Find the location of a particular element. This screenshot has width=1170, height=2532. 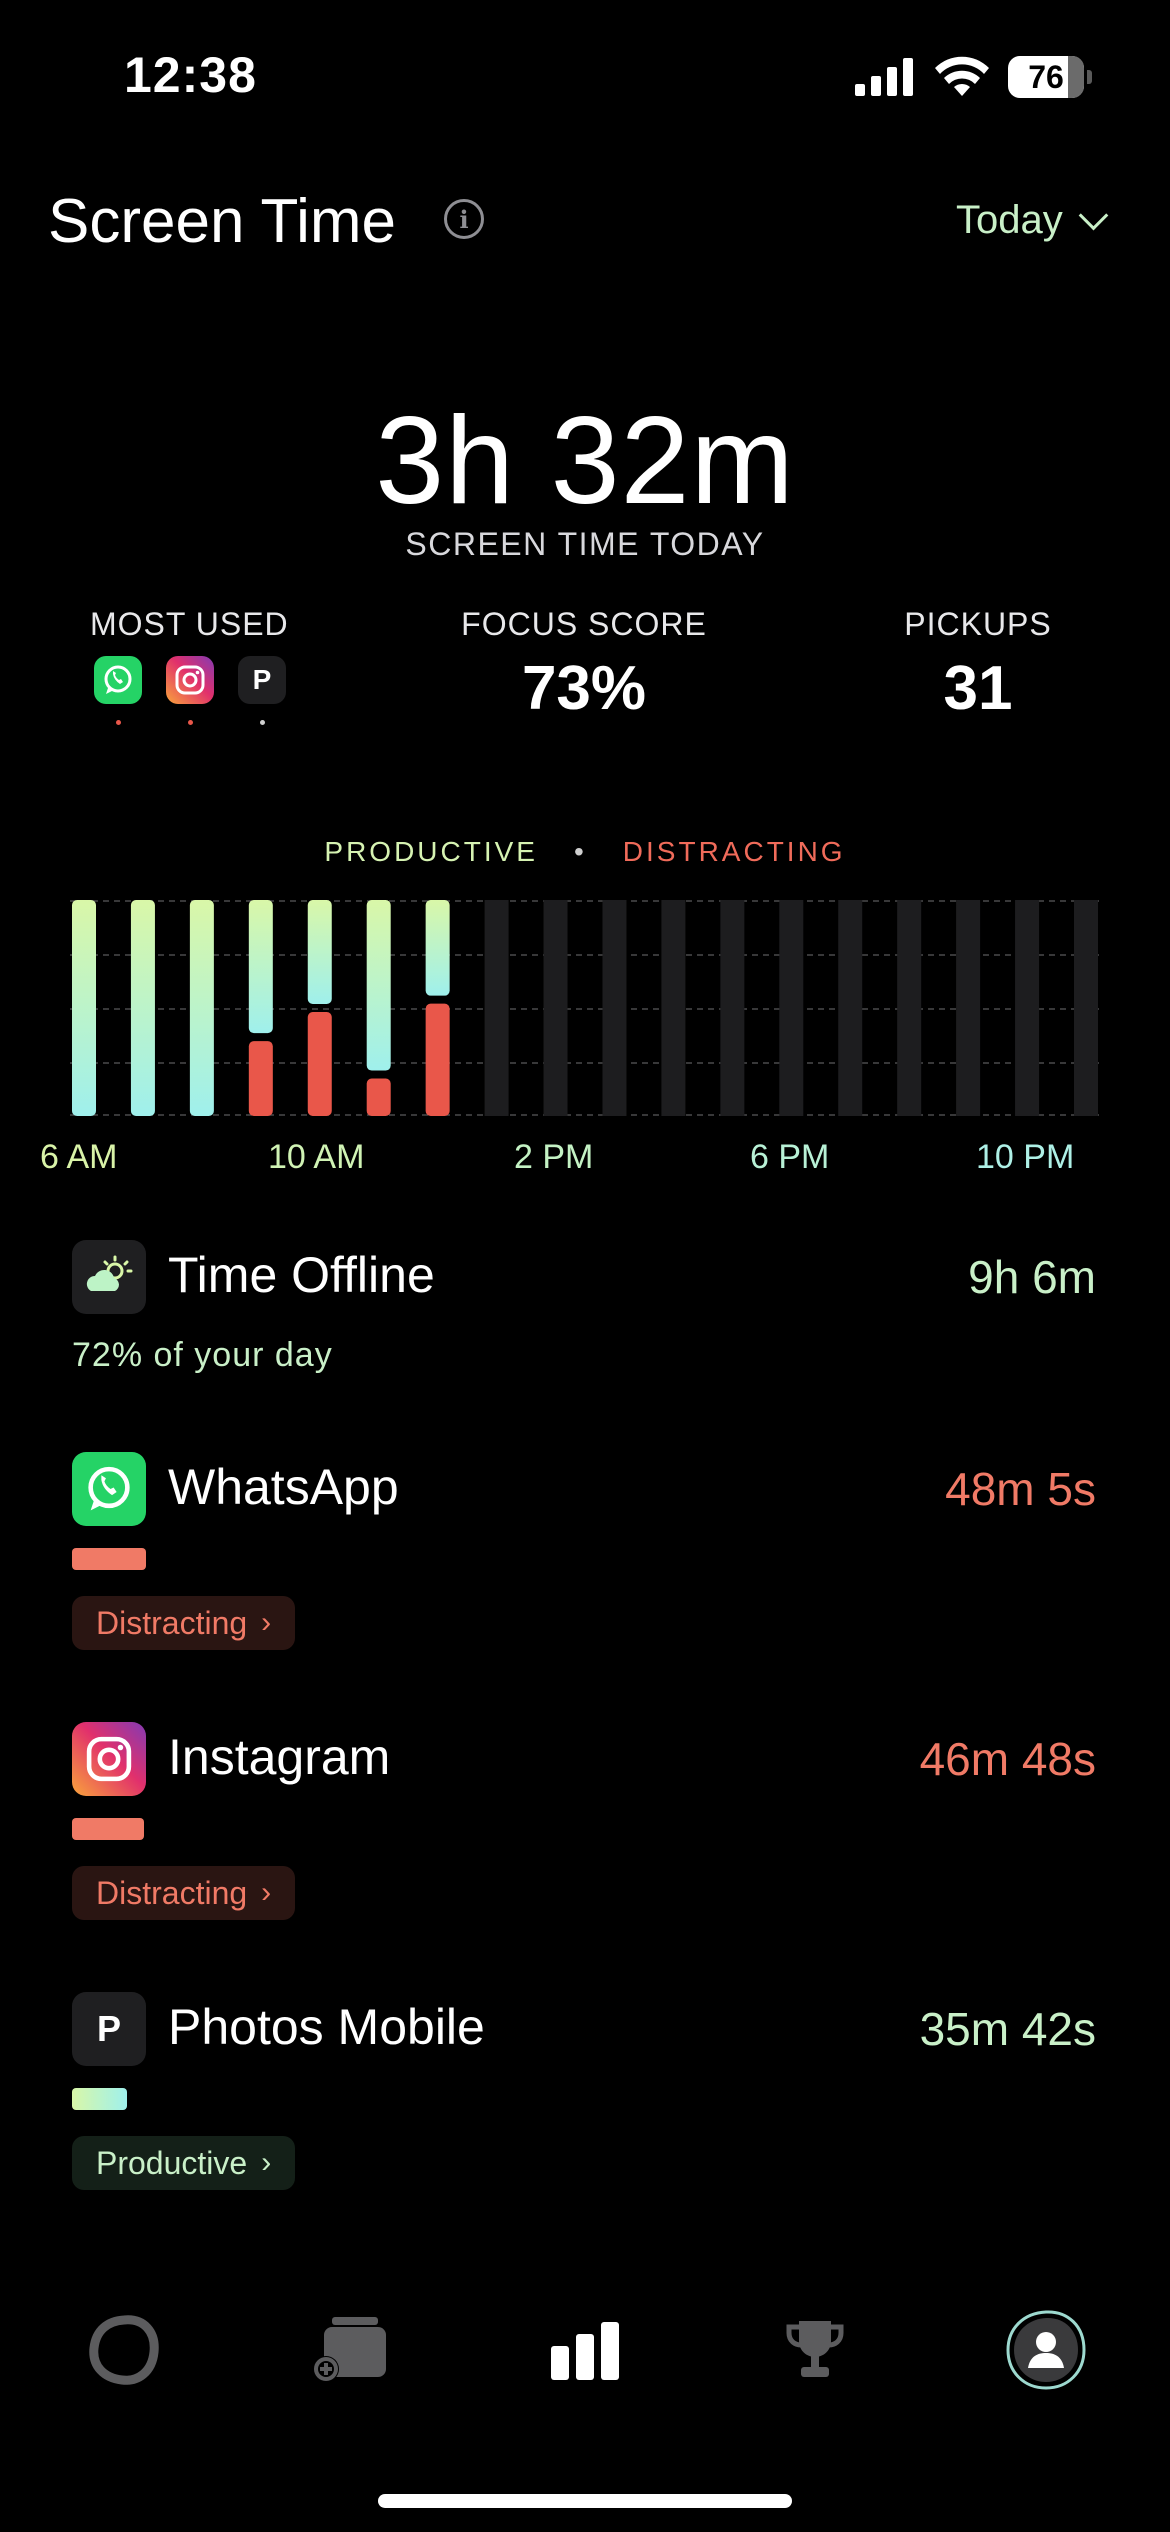

tab-home is located at coordinates (124, 2350).